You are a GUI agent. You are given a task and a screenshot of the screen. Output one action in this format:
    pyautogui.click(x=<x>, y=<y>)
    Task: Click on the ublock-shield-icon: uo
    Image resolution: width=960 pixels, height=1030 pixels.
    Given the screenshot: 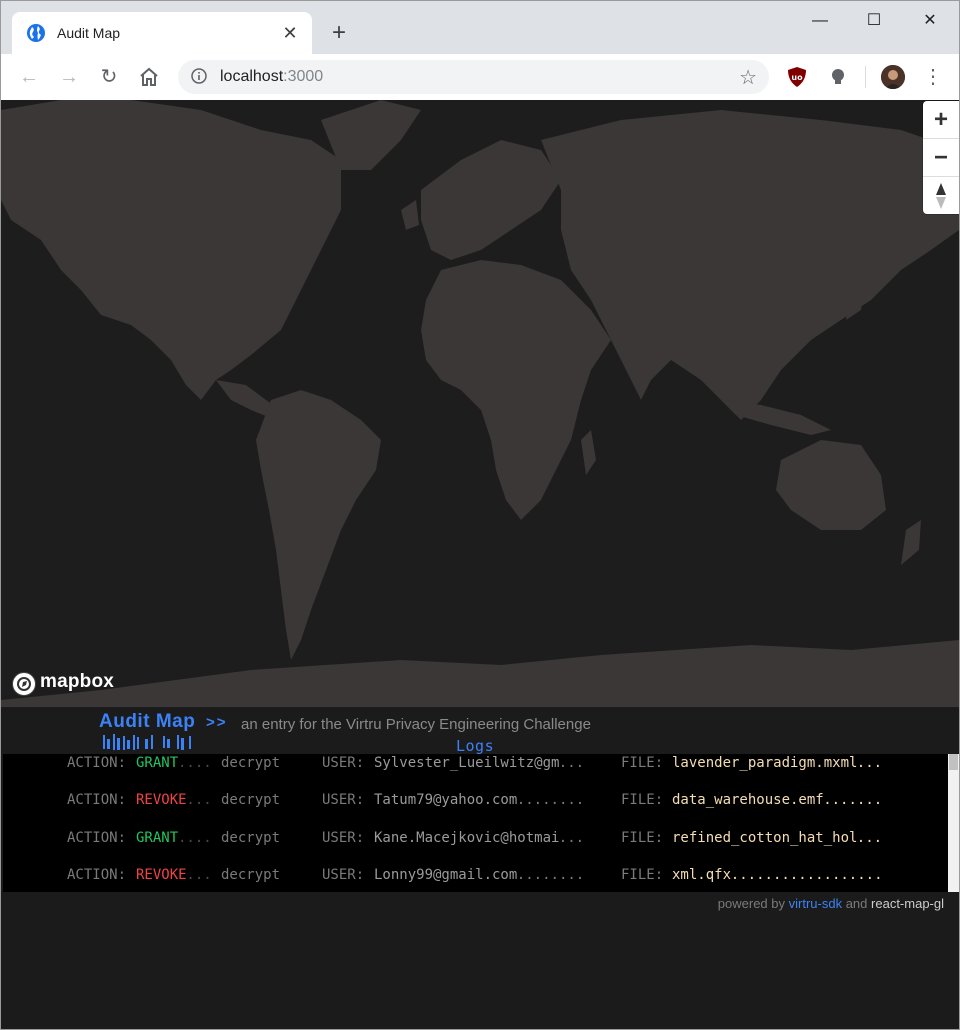 What is the action you would take?
    pyautogui.click(x=797, y=77)
    